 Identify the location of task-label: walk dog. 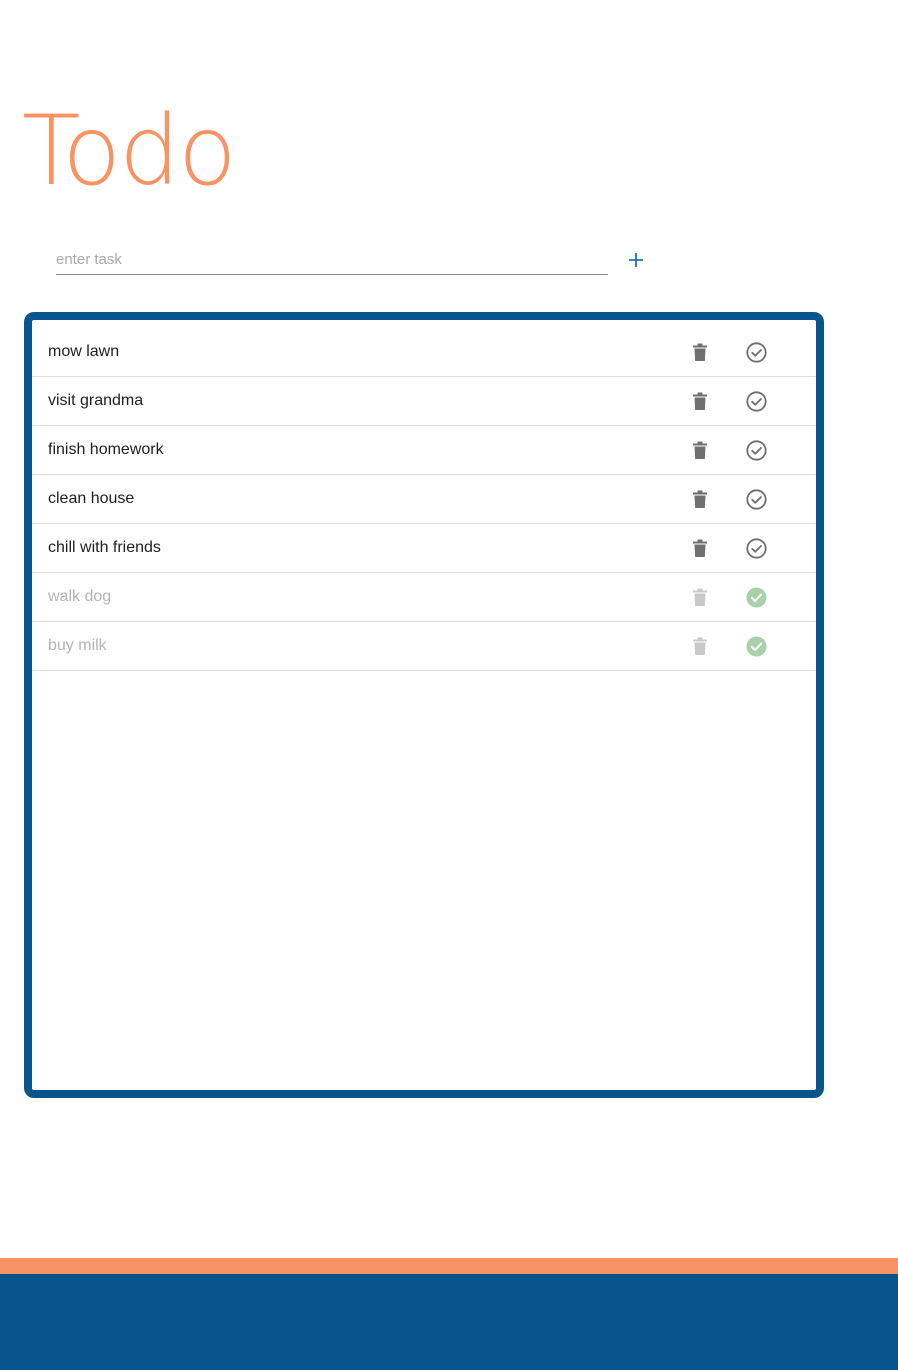
(80, 596).